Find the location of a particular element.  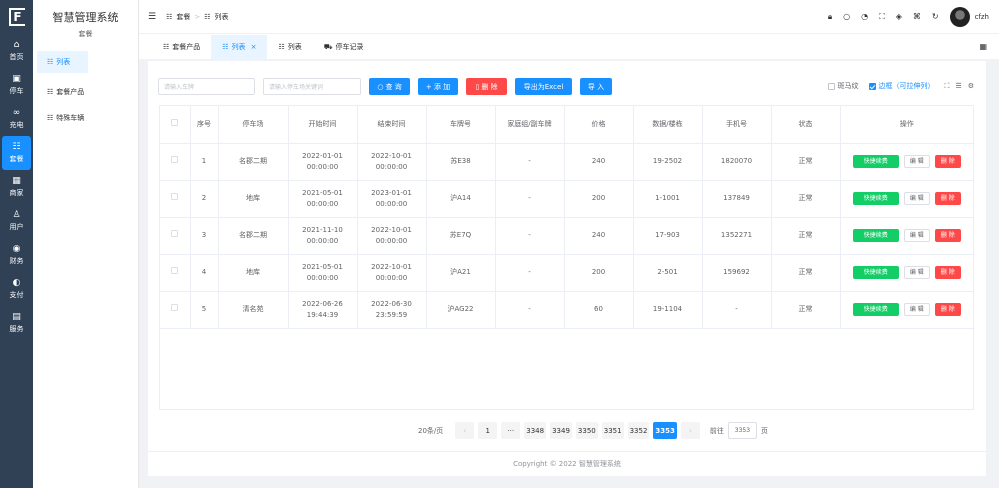

page-number: 3348 is located at coordinates (535, 430).